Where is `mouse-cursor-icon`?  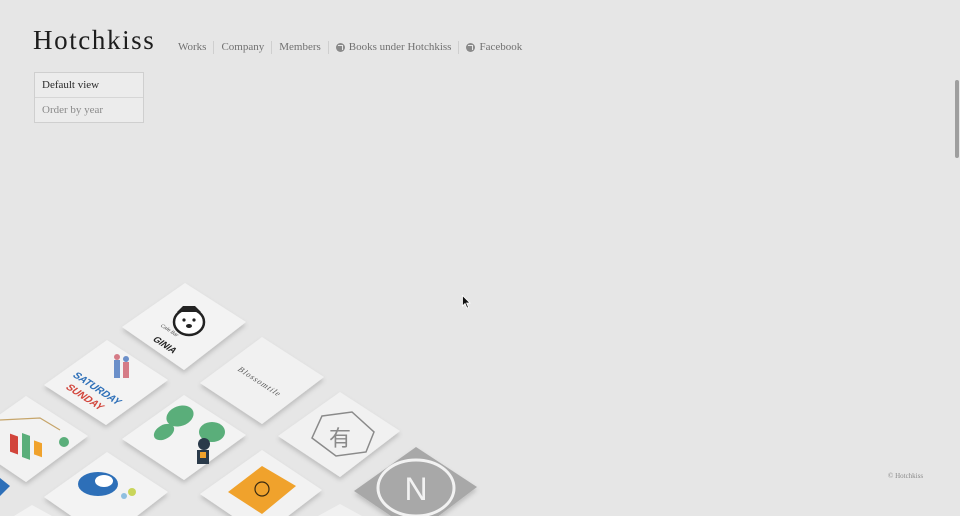
mouse-cursor-icon is located at coordinates (466, 302).